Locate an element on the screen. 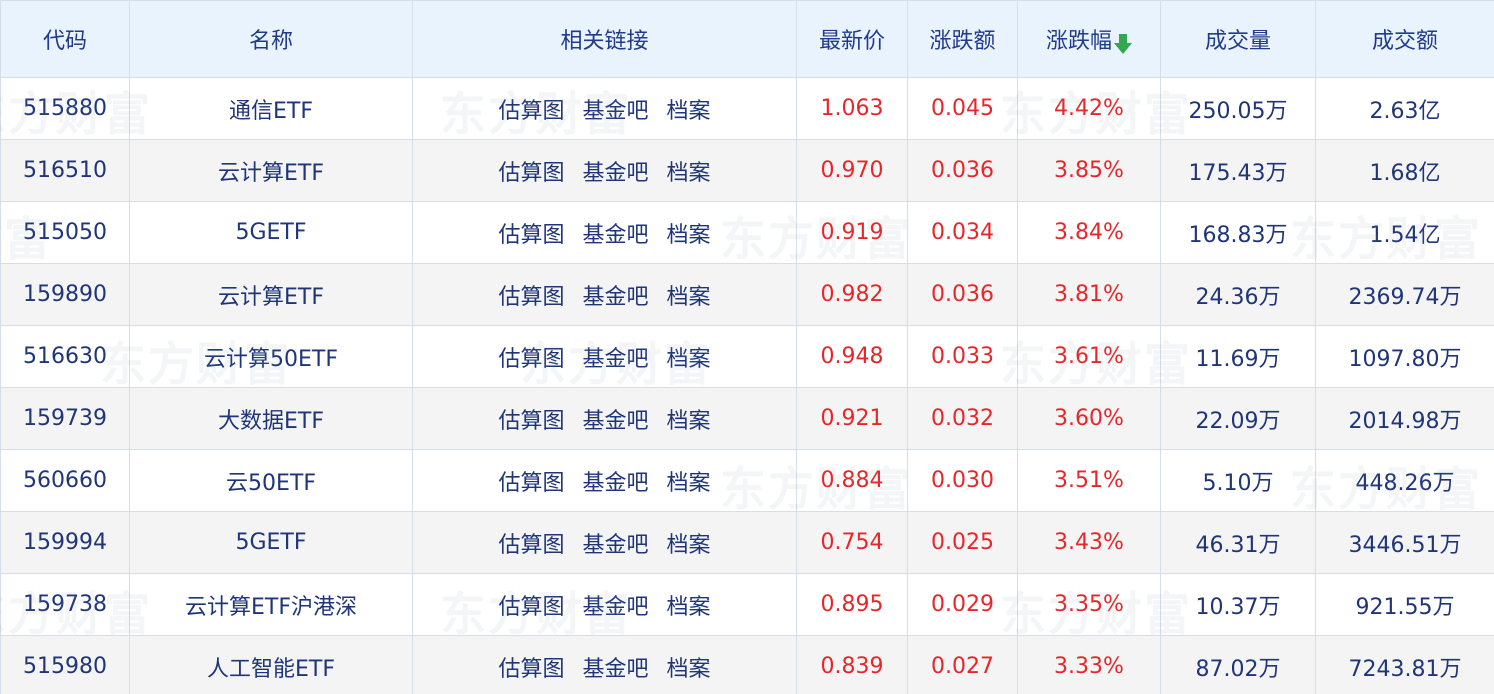 The height and width of the screenshot is (694, 1494). cell-code: 159739 is located at coordinates (65, 418).